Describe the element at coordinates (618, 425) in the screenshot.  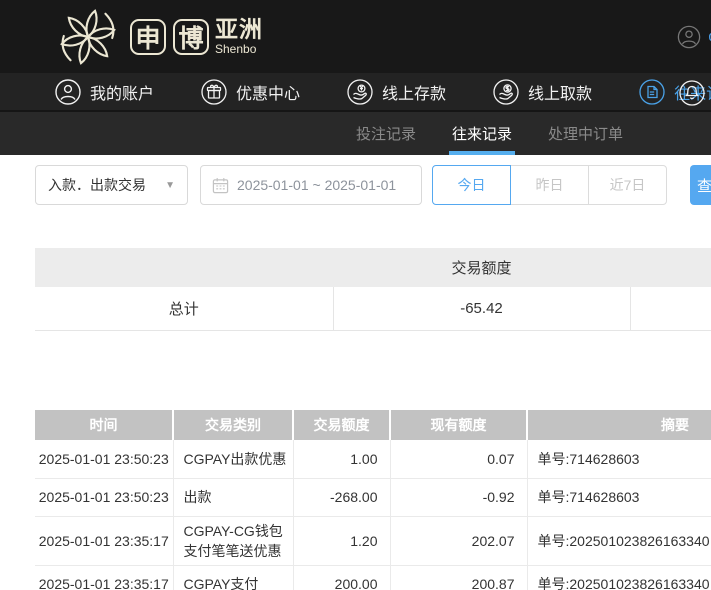
I see `column-note: 摘要` at that location.